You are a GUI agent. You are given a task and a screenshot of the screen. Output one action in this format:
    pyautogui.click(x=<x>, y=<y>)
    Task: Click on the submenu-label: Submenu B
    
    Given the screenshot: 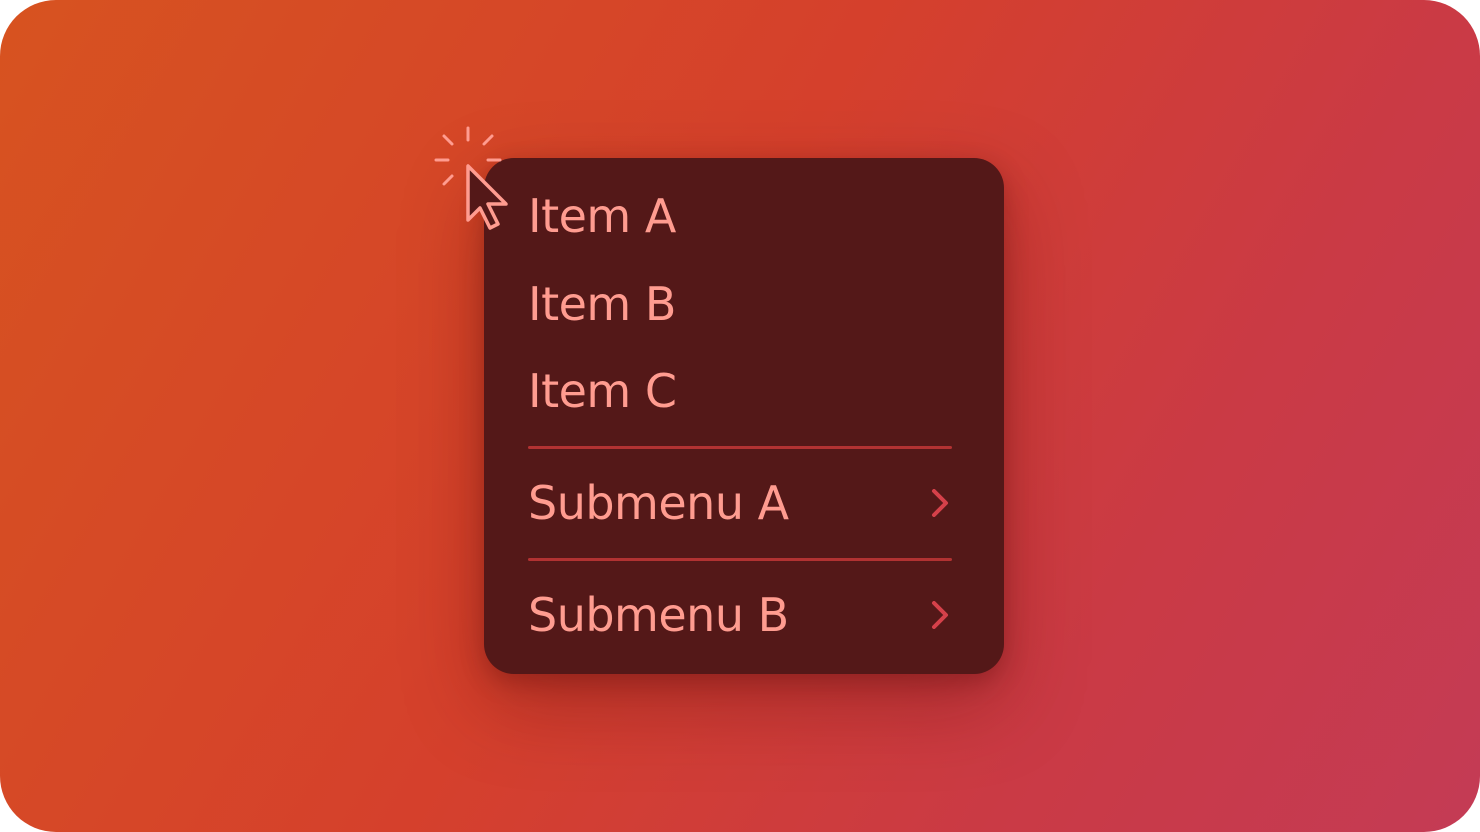 What is the action you would take?
    pyautogui.click(x=658, y=615)
    